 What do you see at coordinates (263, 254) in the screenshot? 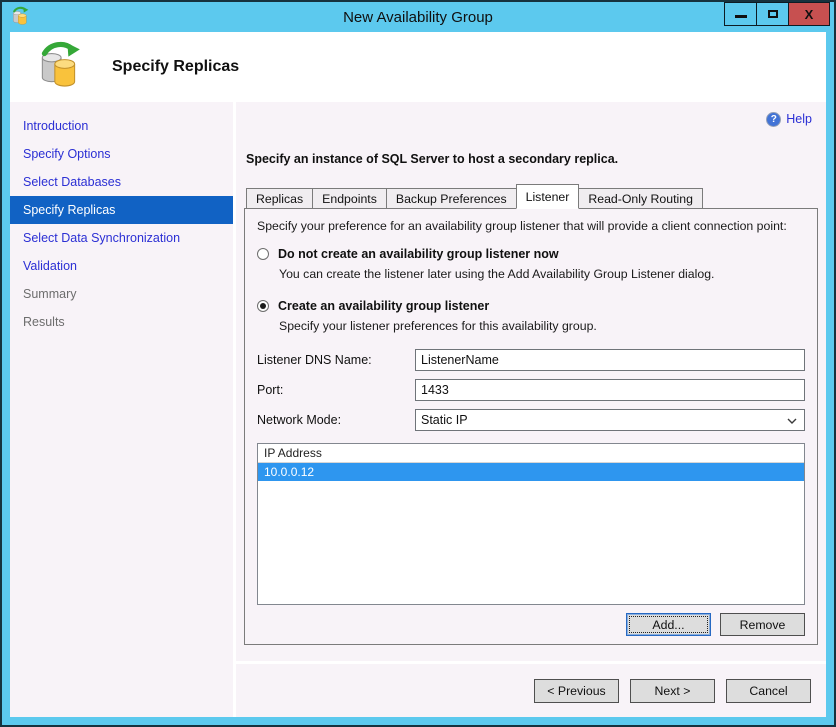
I see `radio-unchecked-icon` at bounding box center [263, 254].